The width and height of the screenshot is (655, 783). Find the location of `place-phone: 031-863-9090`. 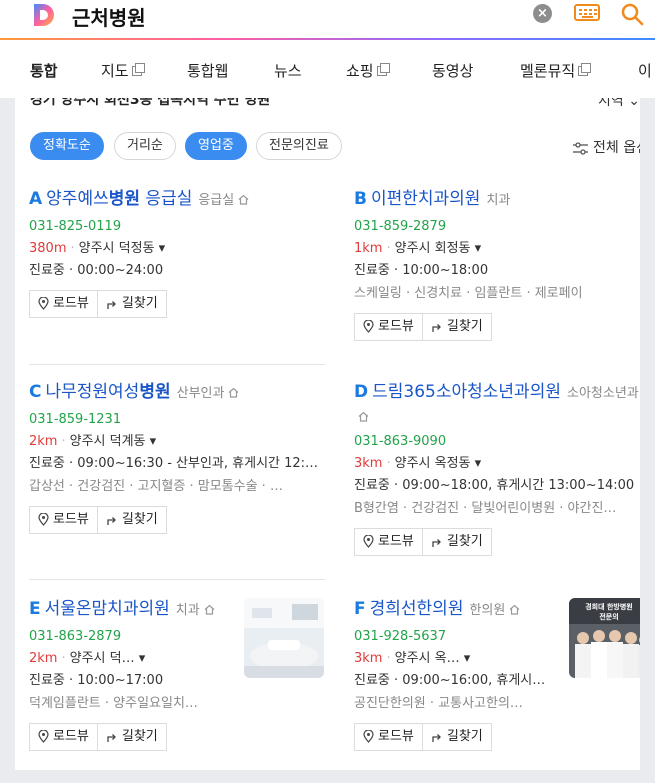

place-phone: 031-863-9090 is located at coordinates (497, 442).